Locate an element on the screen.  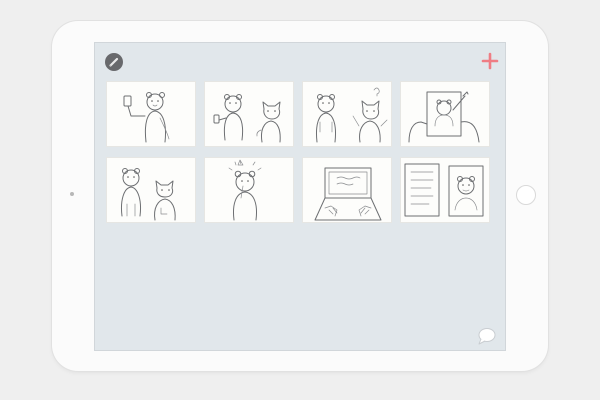
laptop-typing-sketch is located at coordinates (348, 194).